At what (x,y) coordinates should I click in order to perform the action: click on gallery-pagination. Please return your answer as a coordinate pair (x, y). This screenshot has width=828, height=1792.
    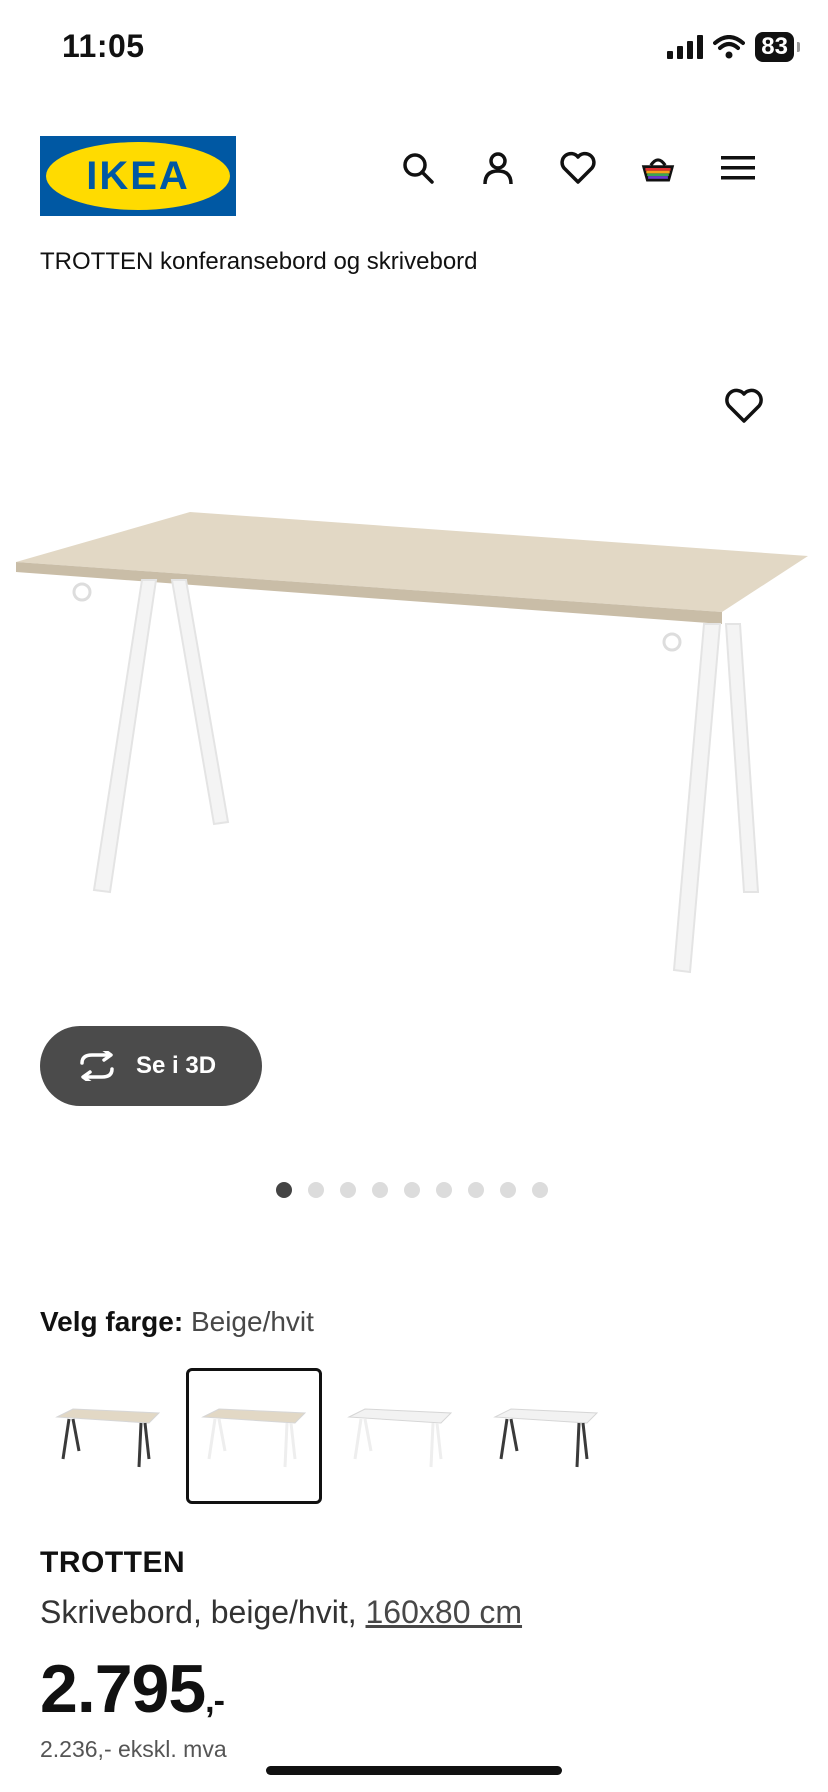
    Looking at the image, I should click on (412, 1190).